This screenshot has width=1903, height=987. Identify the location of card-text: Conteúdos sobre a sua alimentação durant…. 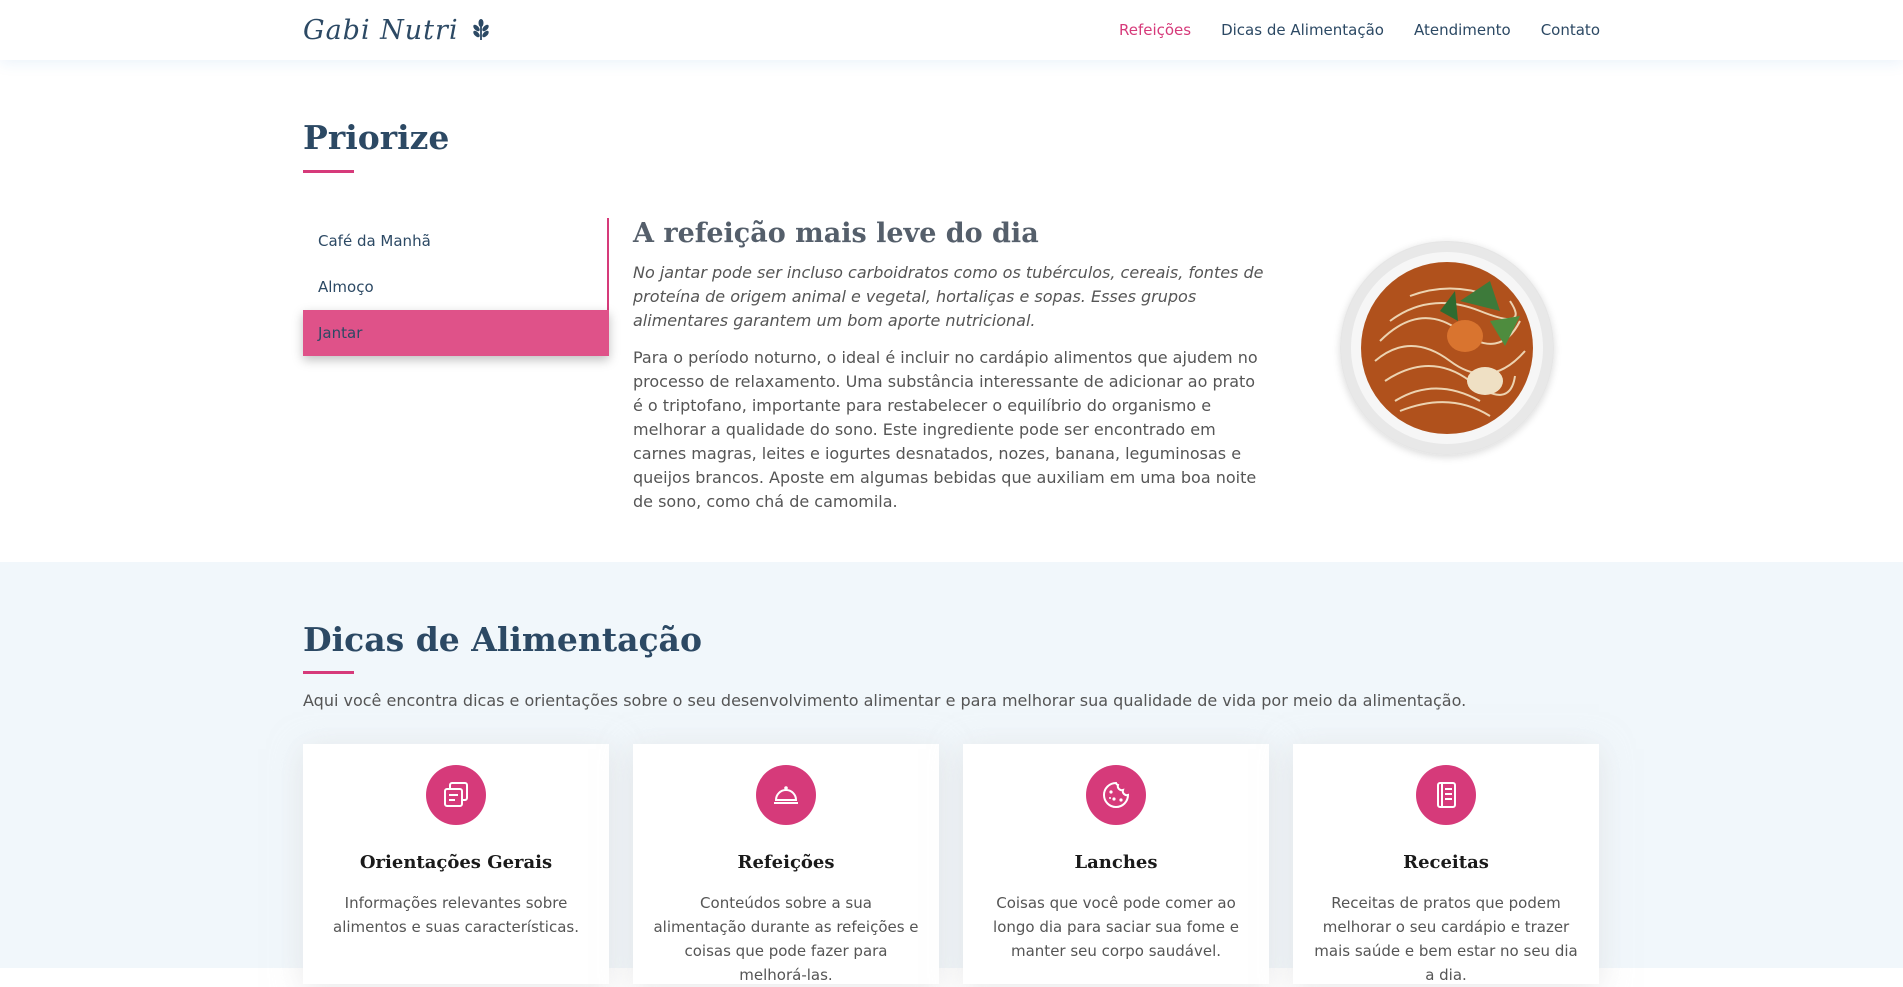
(786, 939).